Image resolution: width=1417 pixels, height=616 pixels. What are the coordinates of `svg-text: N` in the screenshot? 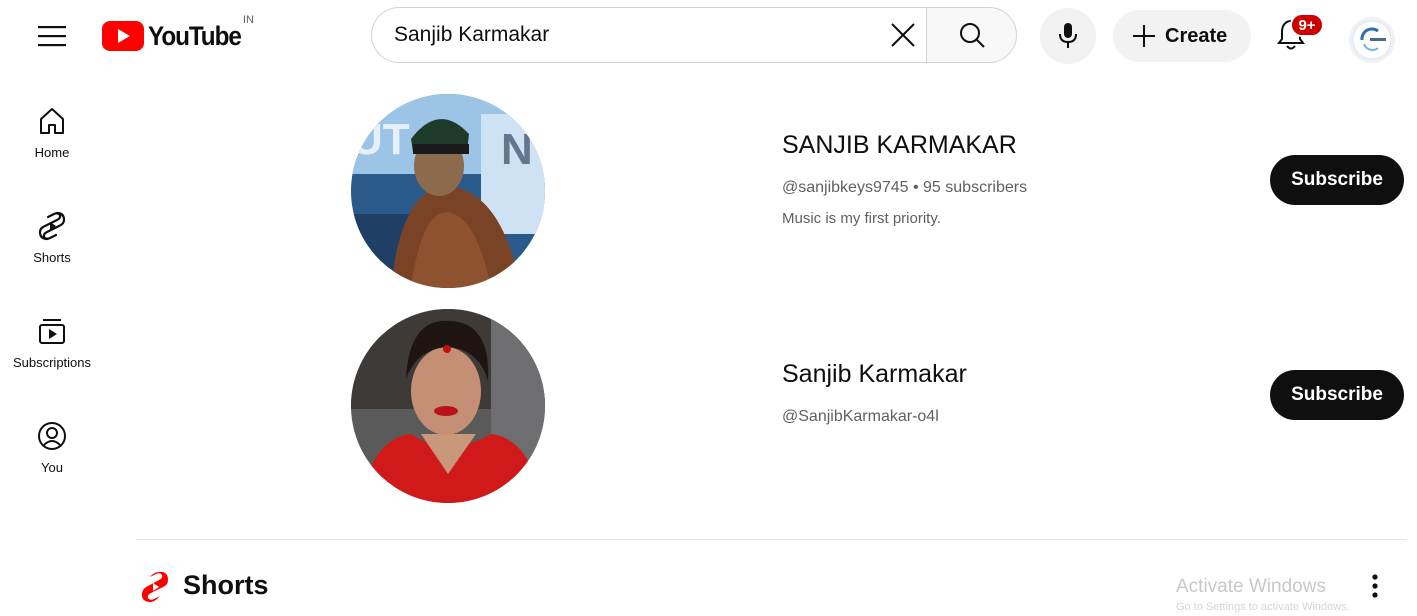 It's located at (517, 149).